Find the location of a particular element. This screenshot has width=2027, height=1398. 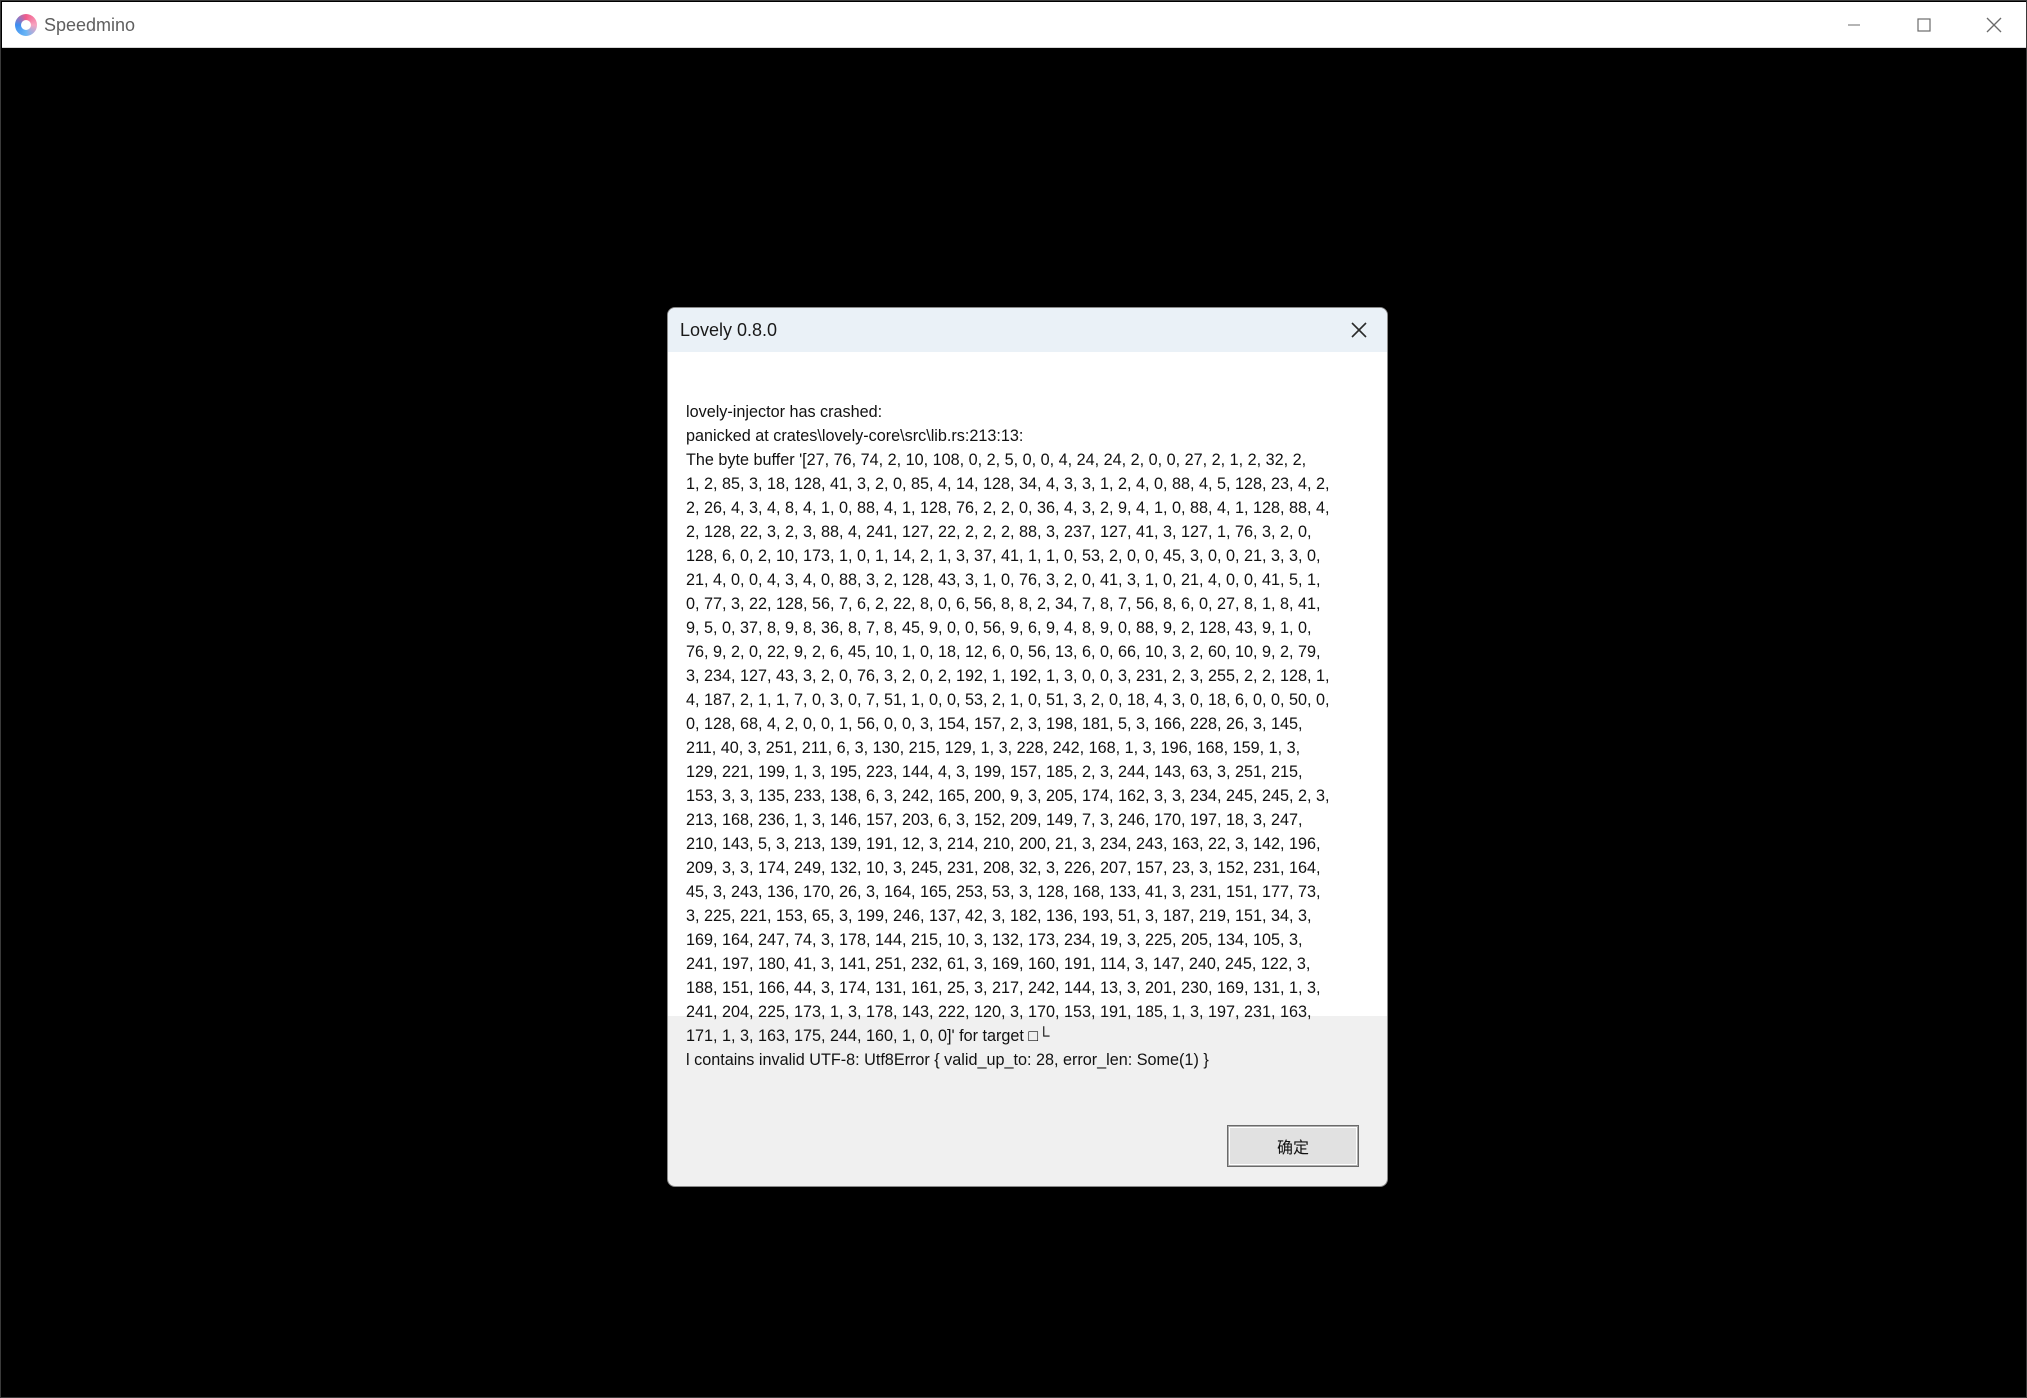

dialog-close-button is located at coordinates (1359, 330).